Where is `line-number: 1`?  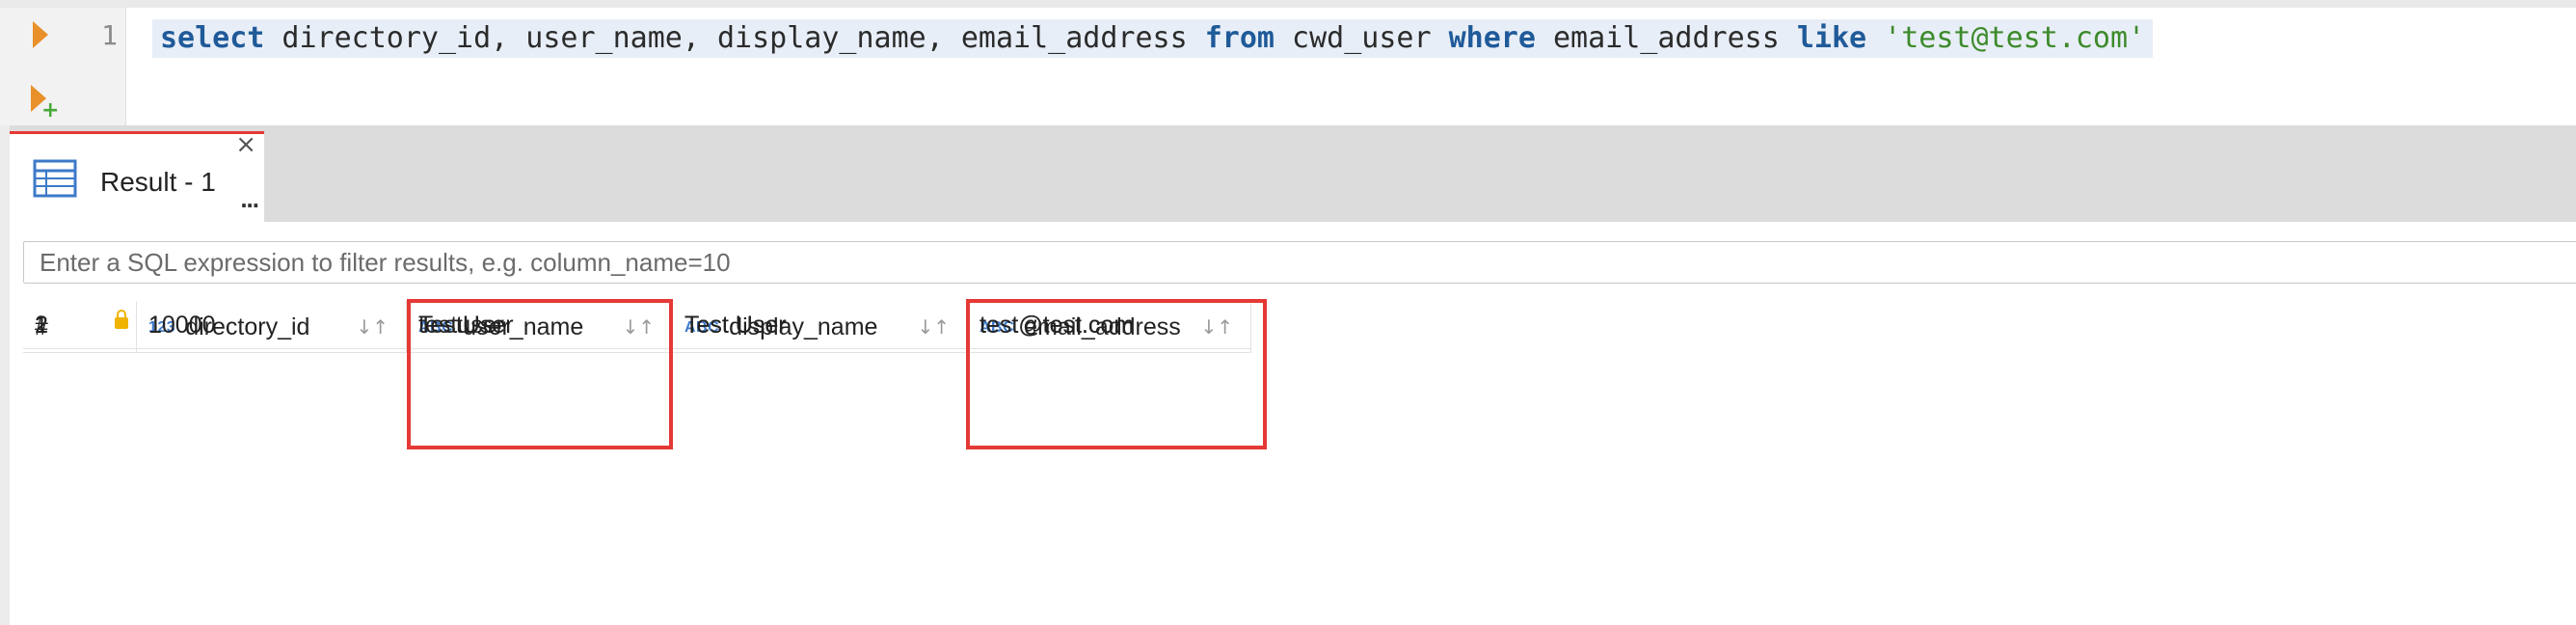 line-number: 1 is located at coordinates (110, 35).